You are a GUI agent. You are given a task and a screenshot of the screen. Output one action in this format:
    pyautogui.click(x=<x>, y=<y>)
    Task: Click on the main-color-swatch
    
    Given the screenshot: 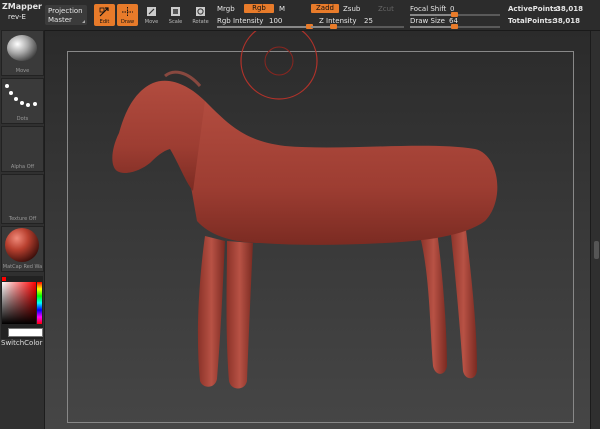 What is the action you would take?
    pyautogui.click(x=4, y=279)
    